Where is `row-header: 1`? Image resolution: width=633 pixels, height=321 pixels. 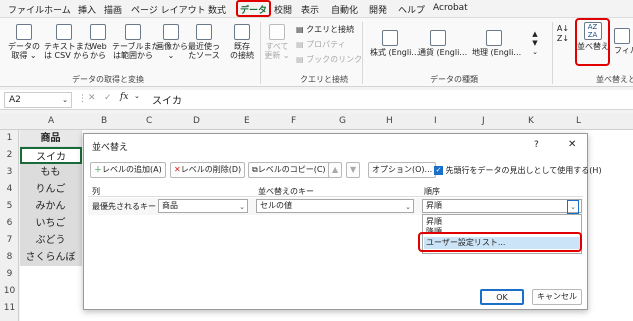
row-header: 1 is located at coordinates (9, 138).